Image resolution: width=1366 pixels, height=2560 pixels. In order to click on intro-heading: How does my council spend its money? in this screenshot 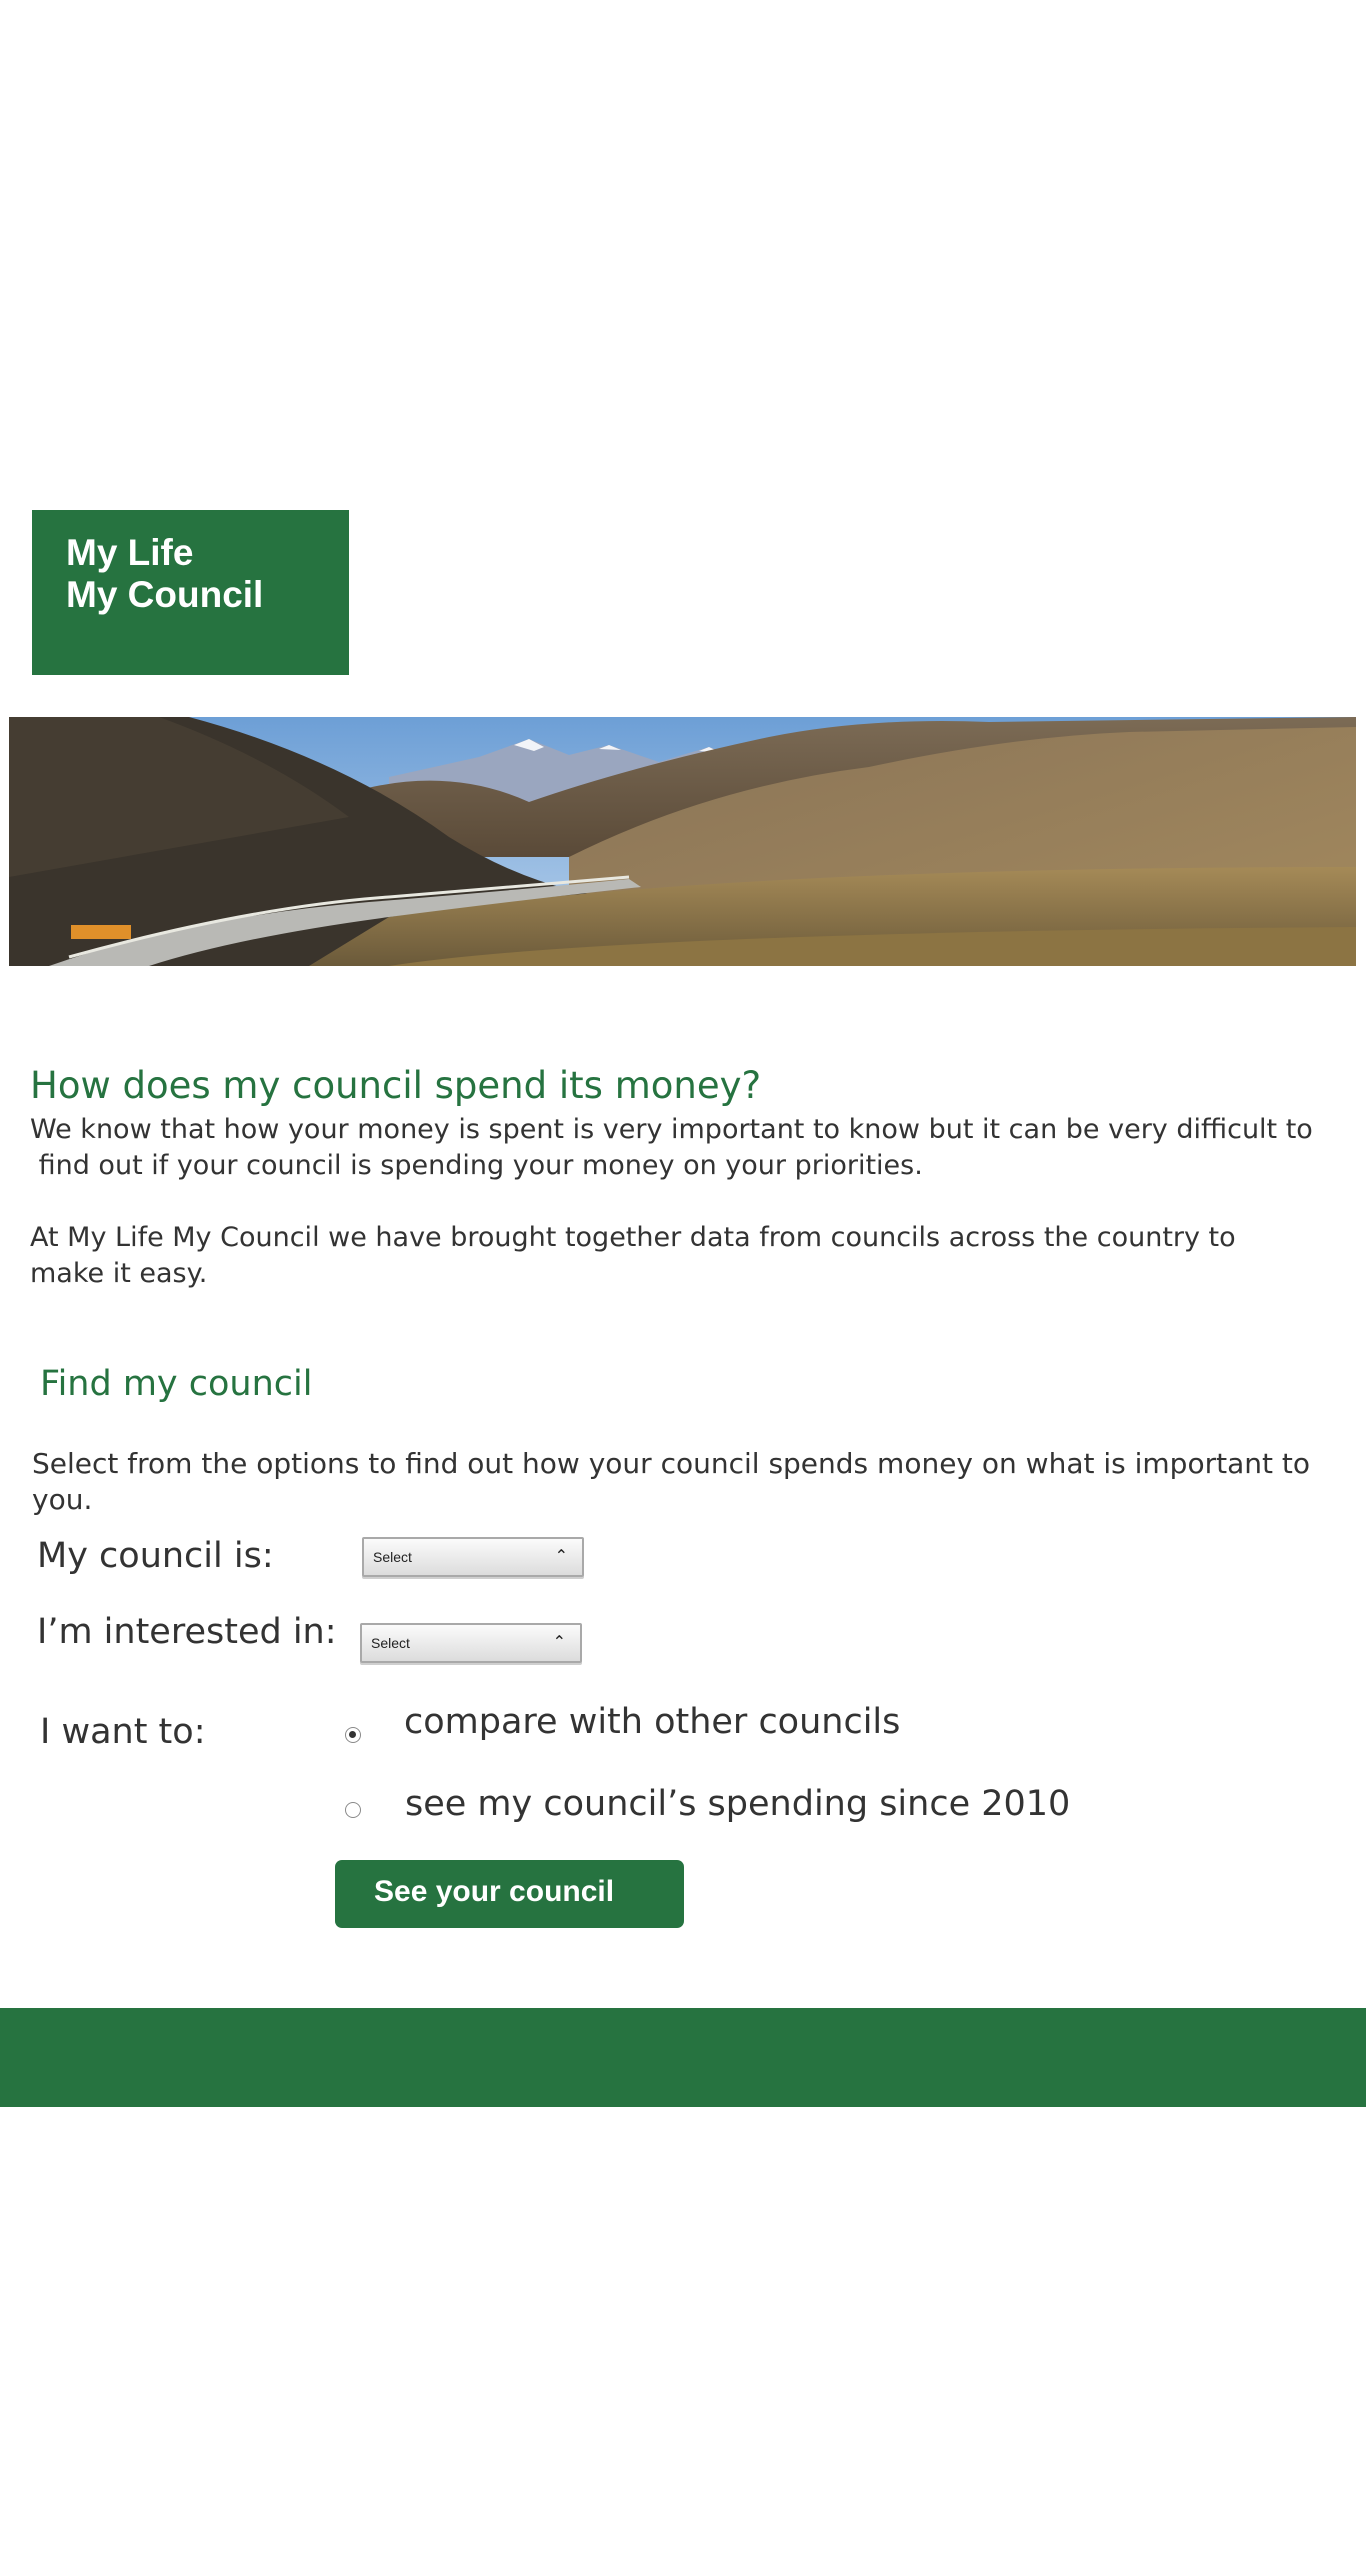, I will do `click(396, 1085)`.